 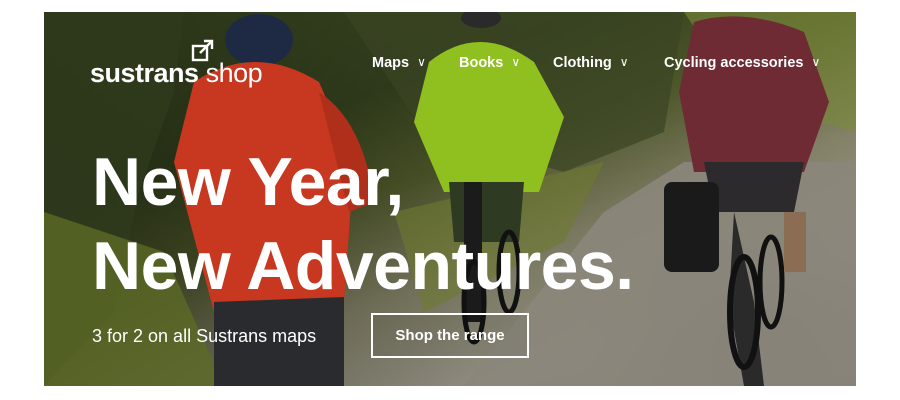 What do you see at coordinates (144, 73) in the screenshot?
I see `logo-brand-text: sustrans` at bounding box center [144, 73].